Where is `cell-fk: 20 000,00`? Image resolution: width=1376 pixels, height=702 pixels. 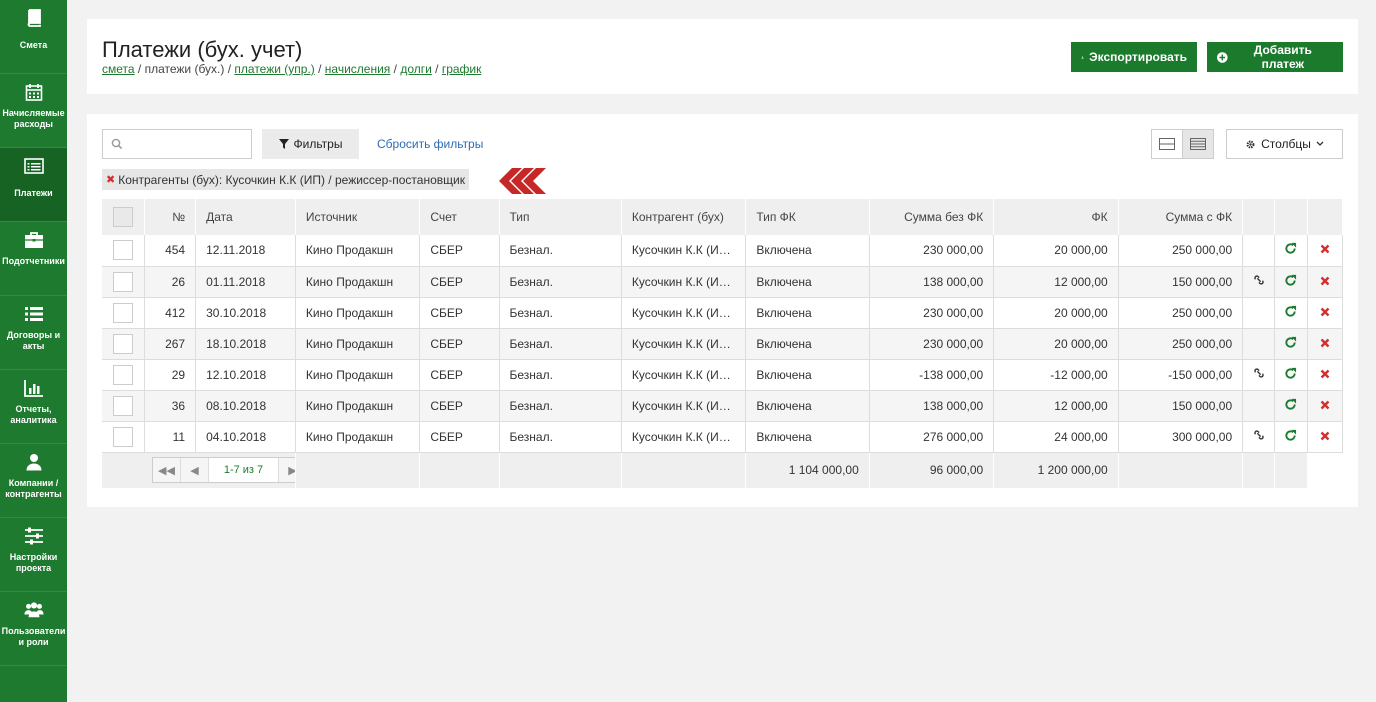
cell-fk: 20 000,00 is located at coordinates (1056, 313).